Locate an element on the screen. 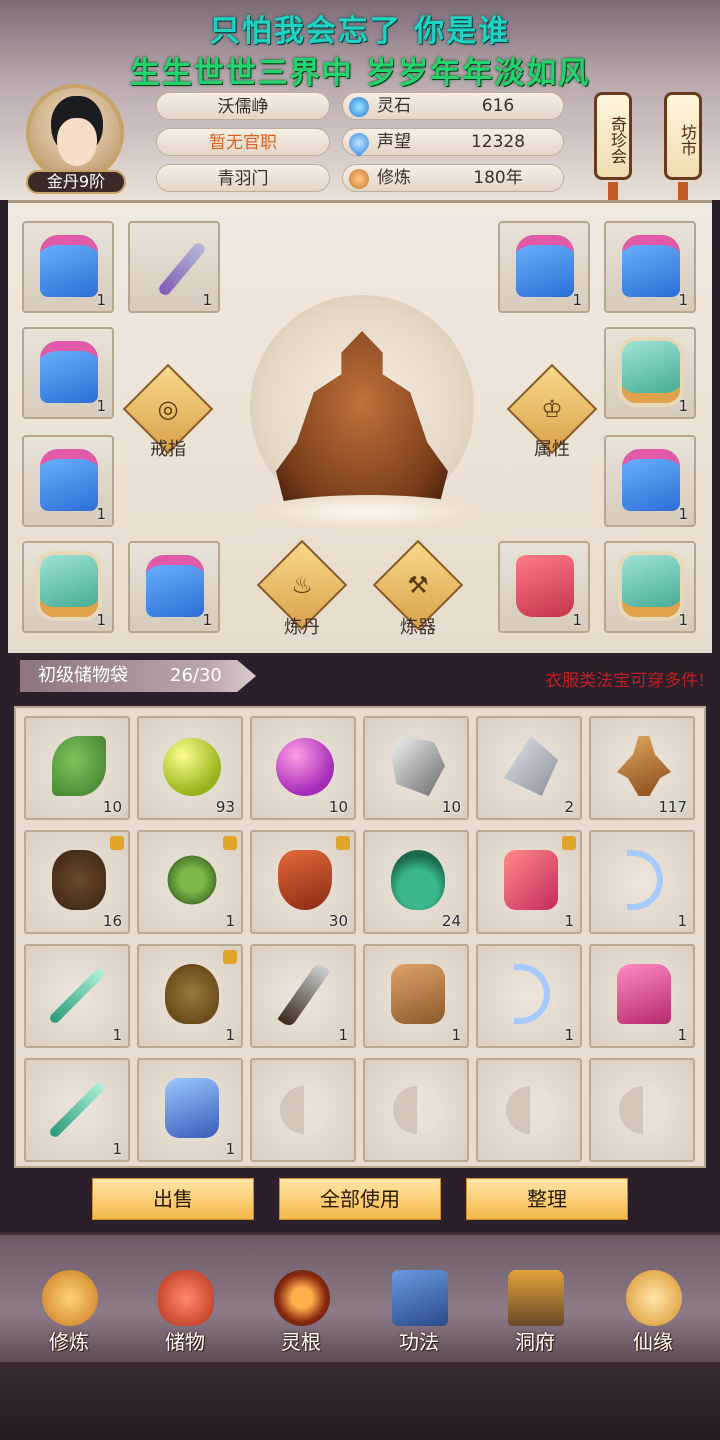  treasure-pouch-icon is located at coordinates (192, 994).